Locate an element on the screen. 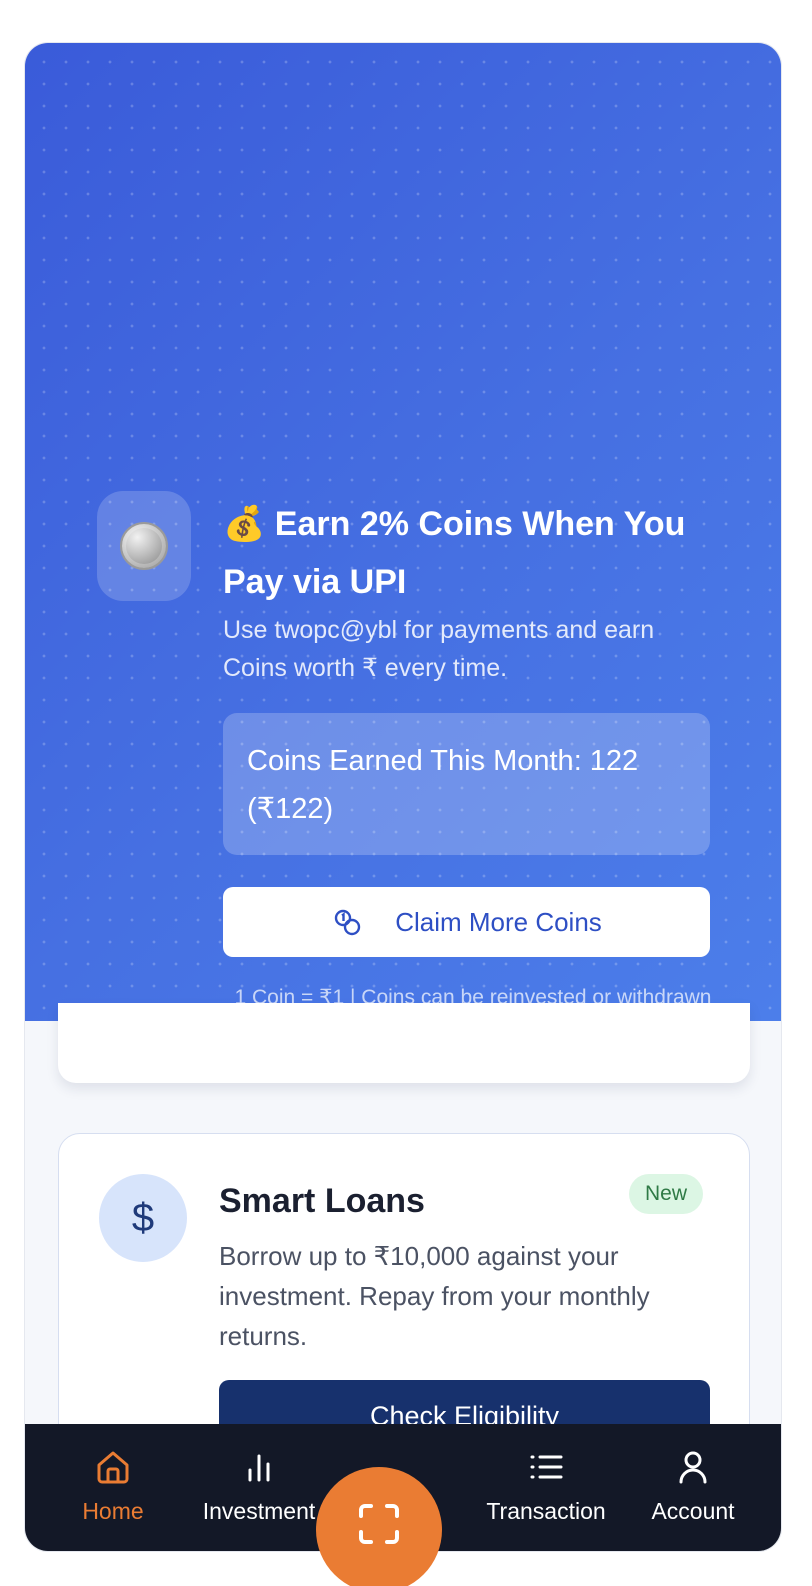 Image resolution: width=812 pixels, height=1586 pixels. claim-more-coins-button: Claim More Coins is located at coordinates (466, 922).